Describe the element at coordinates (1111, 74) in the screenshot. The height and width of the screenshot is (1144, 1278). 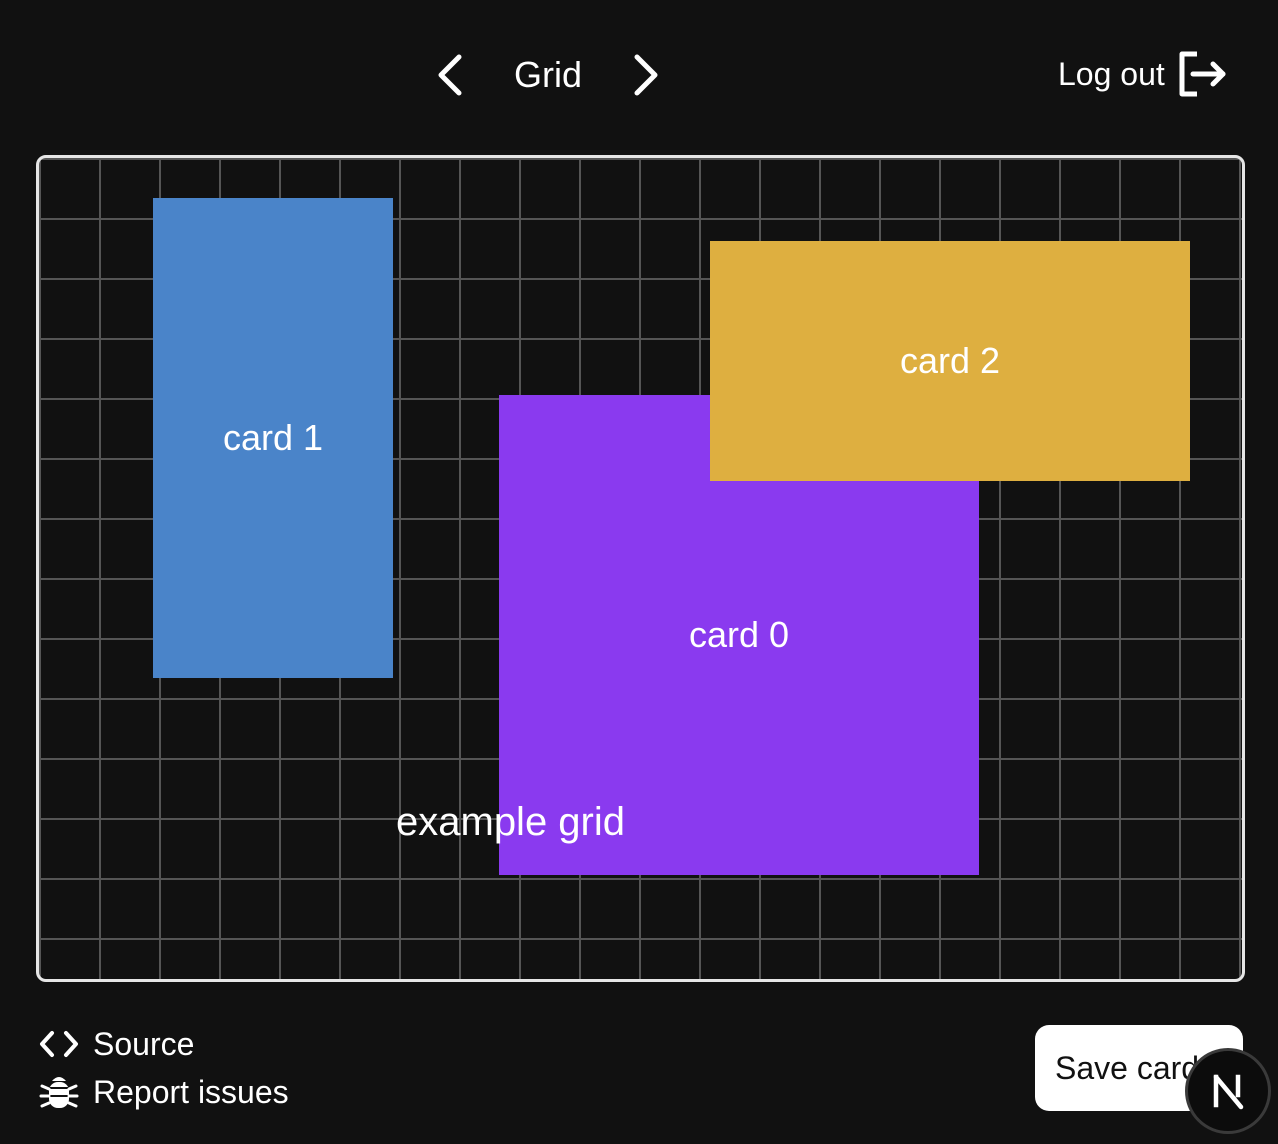
I see `logout-label: Log out` at that location.